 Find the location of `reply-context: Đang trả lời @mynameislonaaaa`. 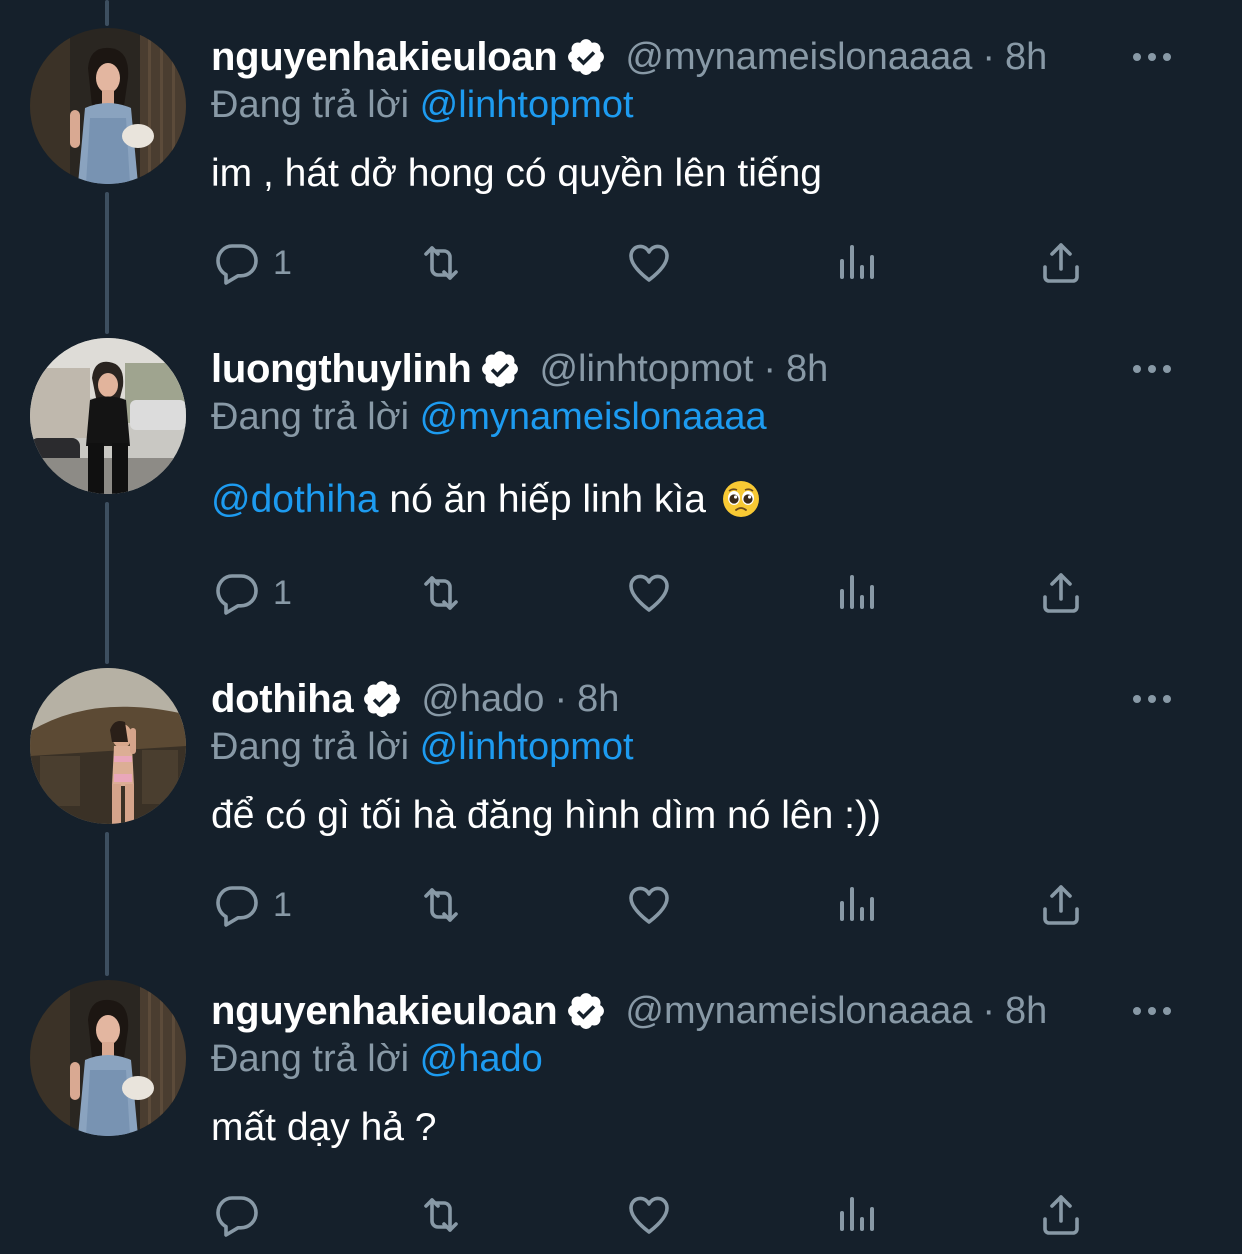

reply-context: Đang trả lời @mynameislonaaaa is located at coordinates (489, 417).